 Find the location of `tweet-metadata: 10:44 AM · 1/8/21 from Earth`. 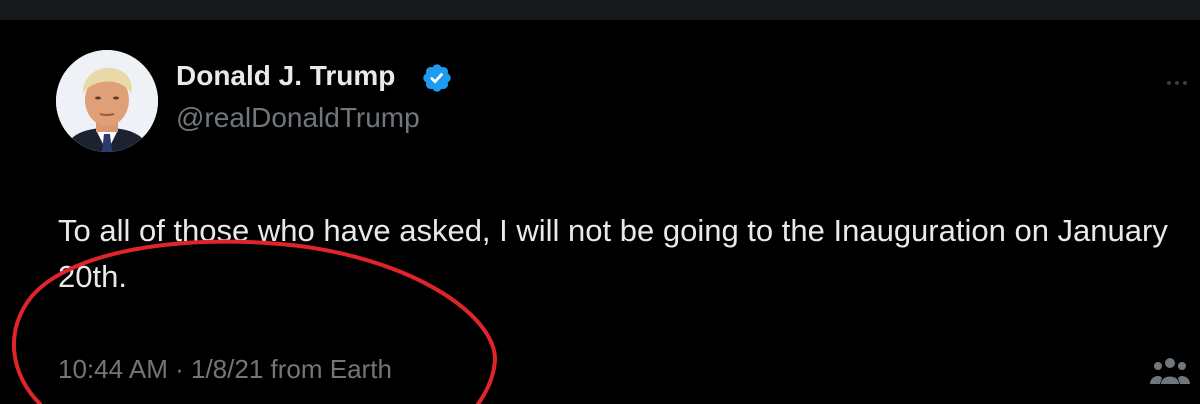

tweet-metadata: 10:44 AM · 1/8/21 from Earth is located at coordinates (225, 369).